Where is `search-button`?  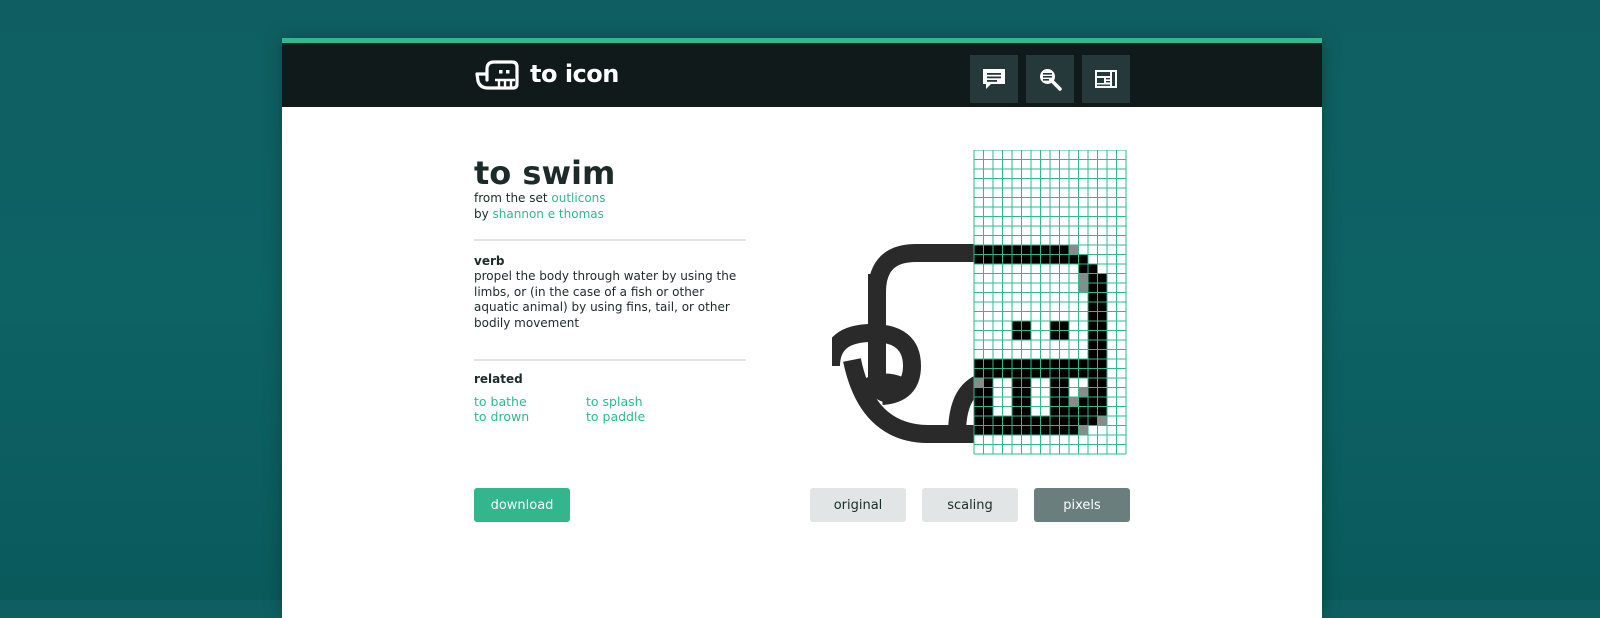 search-button is located at coordinates (1050, 79).